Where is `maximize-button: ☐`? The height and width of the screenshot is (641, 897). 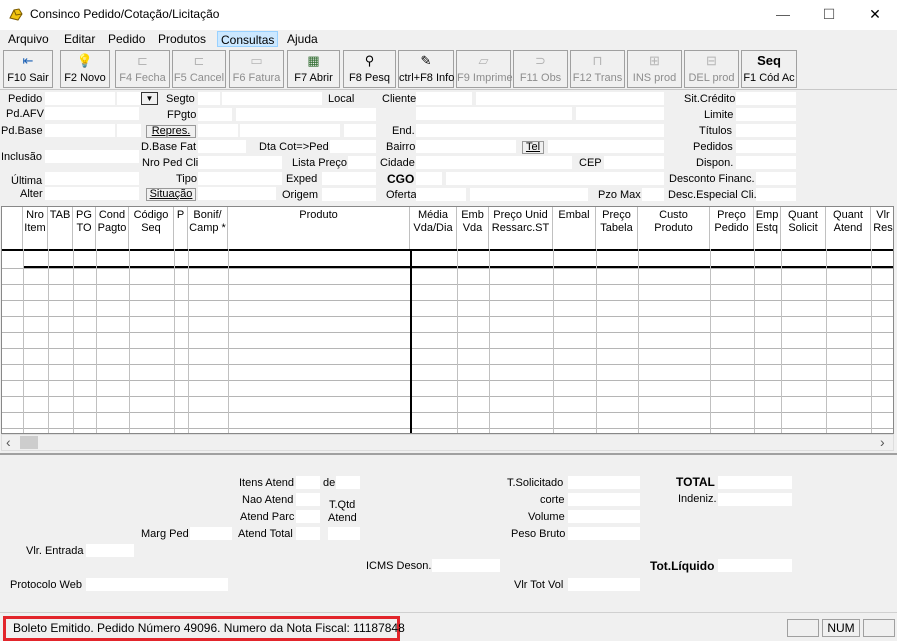
maximize-button: ☐ is located at coordinates (829, 15).